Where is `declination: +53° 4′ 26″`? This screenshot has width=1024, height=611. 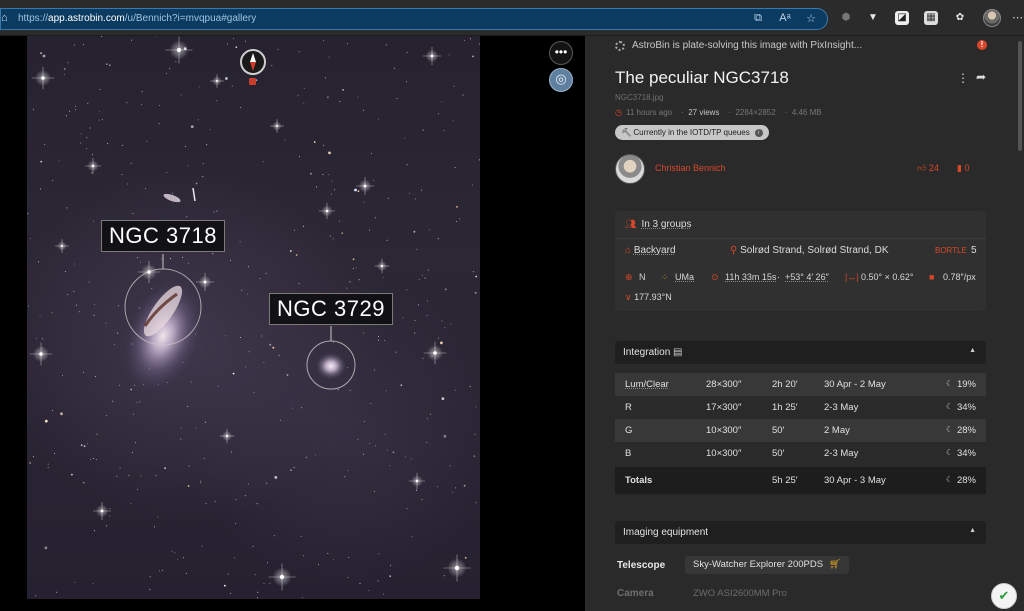 declination: +53° 4′ 26″ is located at coordinates (807, 277).